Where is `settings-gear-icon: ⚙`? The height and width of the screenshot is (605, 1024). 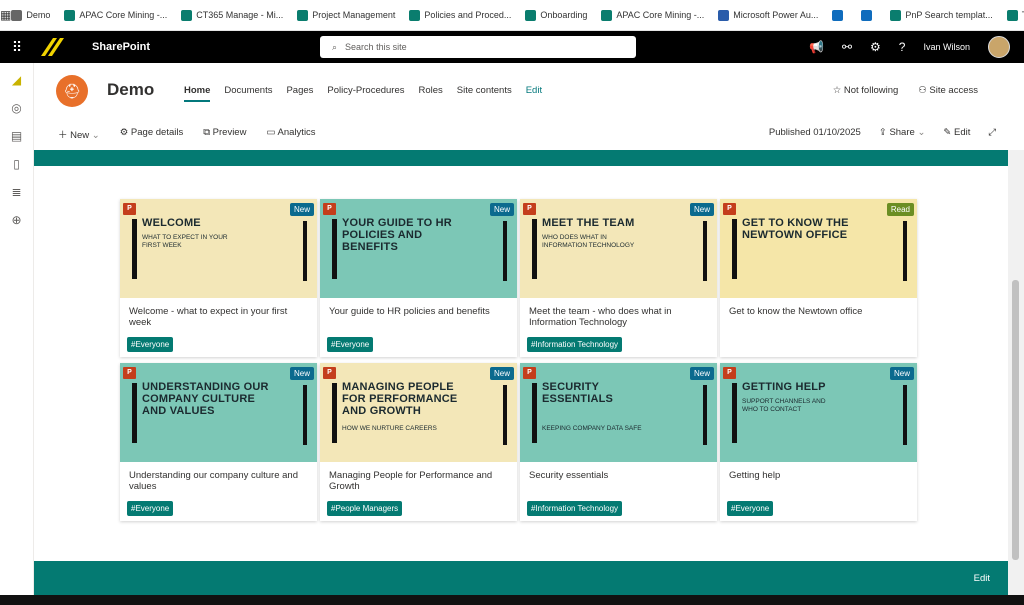
settings-gear-icon: ⚙ is located at coordinates (875, 47).